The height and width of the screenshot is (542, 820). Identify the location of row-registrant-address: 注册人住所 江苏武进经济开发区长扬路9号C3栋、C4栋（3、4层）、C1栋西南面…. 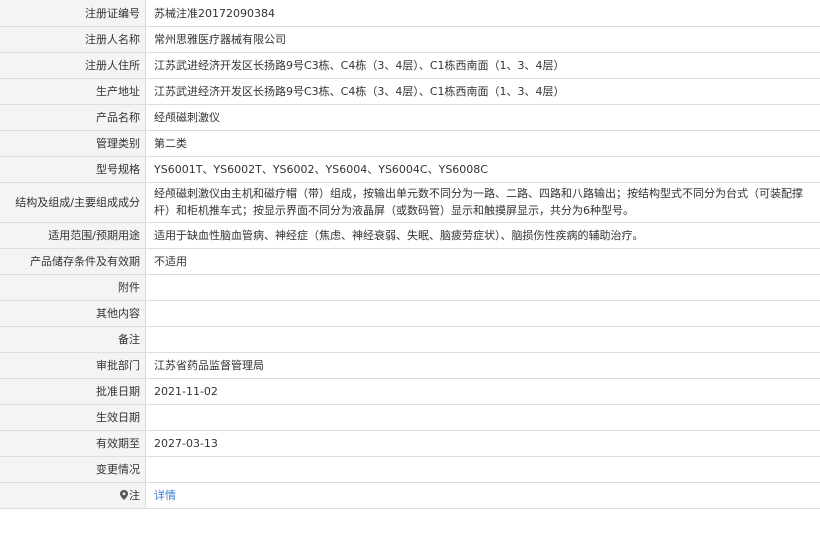
(410, 65).